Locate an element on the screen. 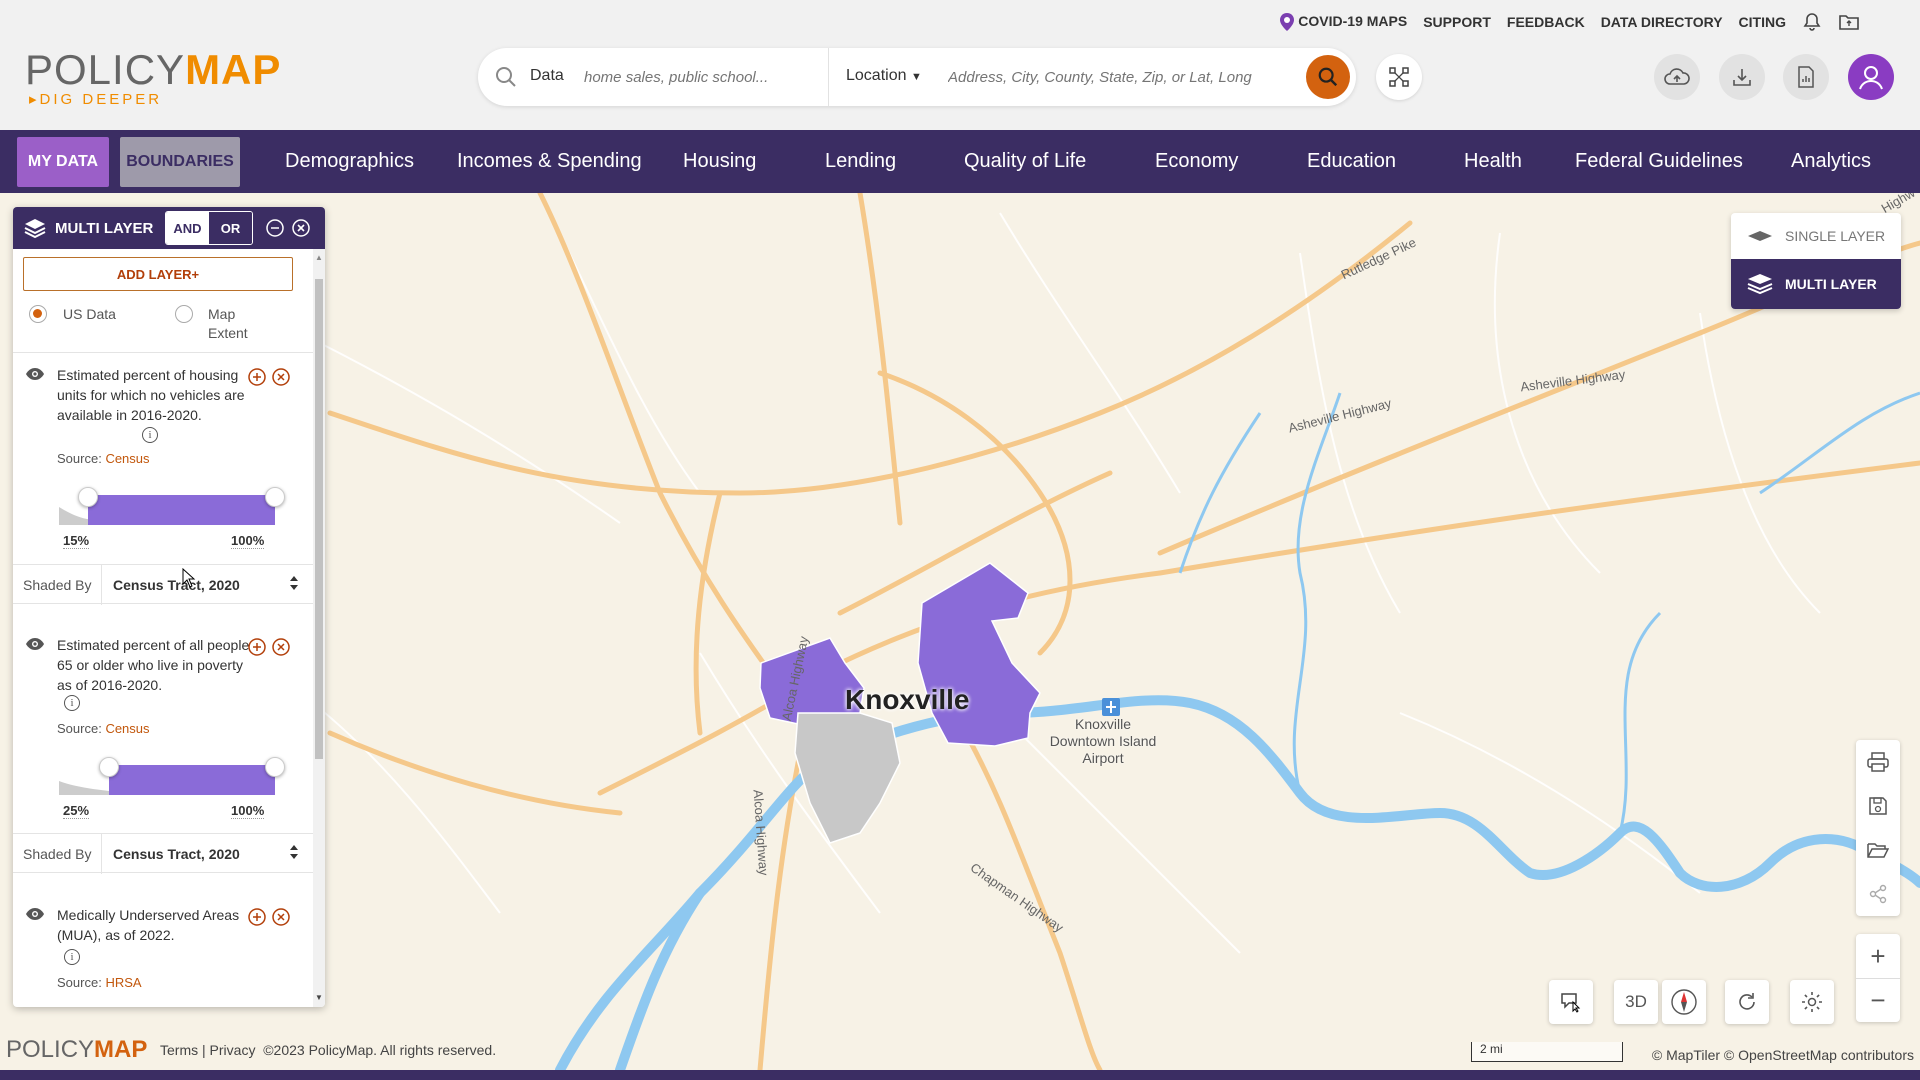  3d-toggle-button: 3D is located at coordinates (1636, 1002).